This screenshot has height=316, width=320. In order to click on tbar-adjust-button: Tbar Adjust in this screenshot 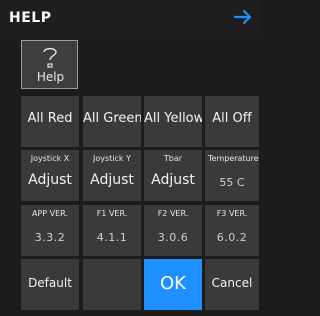, I will do `click(173, 175)`.